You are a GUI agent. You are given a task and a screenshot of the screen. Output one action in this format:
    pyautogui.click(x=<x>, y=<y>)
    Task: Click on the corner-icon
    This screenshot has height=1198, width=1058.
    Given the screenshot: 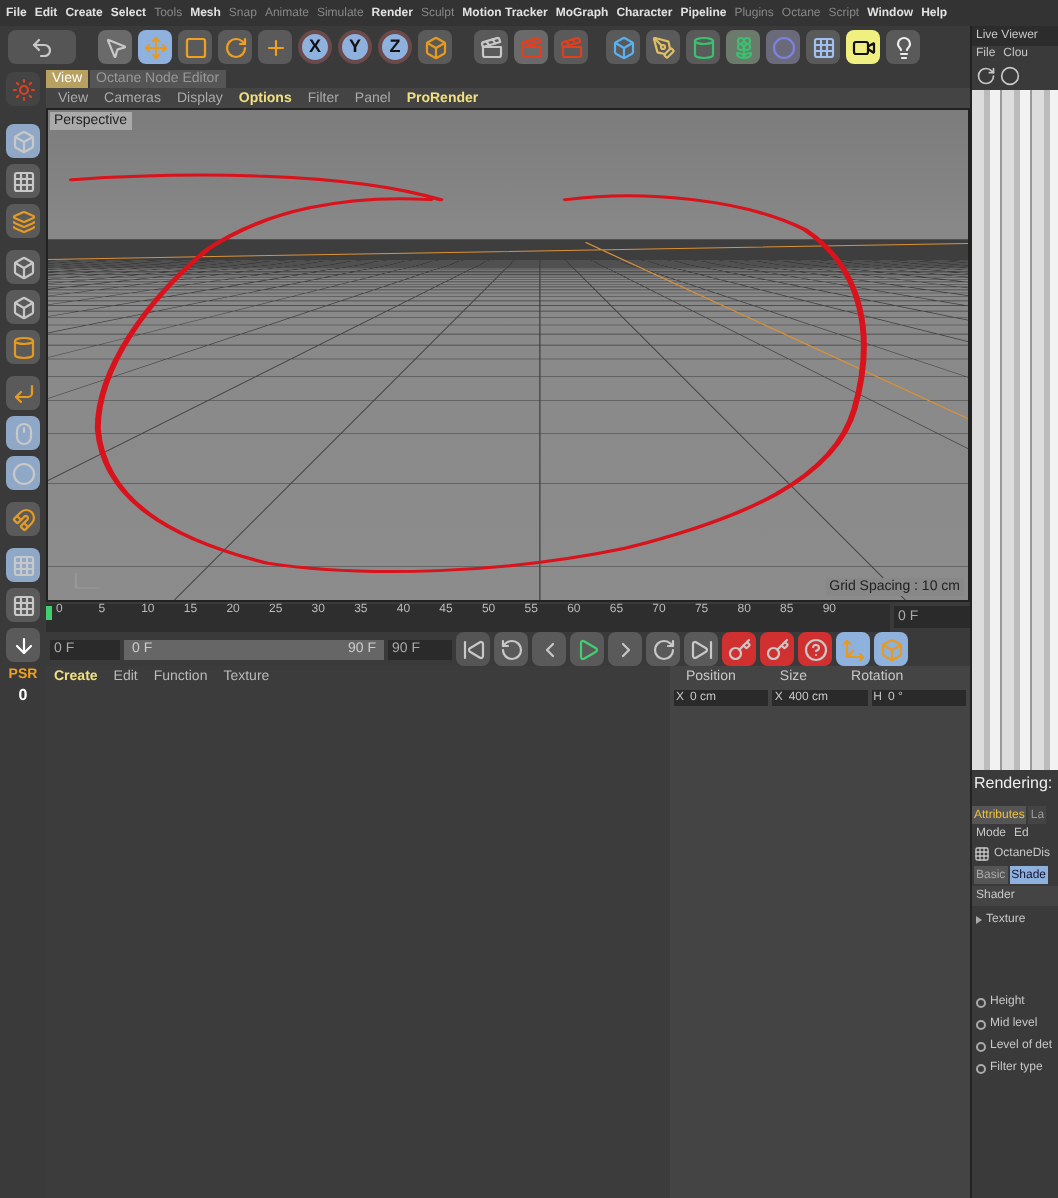 What is the action you would take?
    pyautogui.click(x=23, y=393)
    